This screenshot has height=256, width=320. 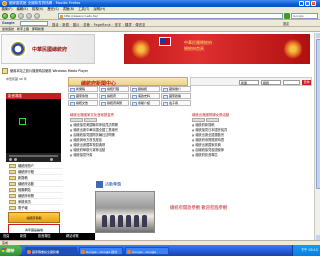 What do you see at coordinates (170, 16) in the screenshot?
I see `address-bar: http://www.ncl.edu.tw/` at bounding box center [170, 16].